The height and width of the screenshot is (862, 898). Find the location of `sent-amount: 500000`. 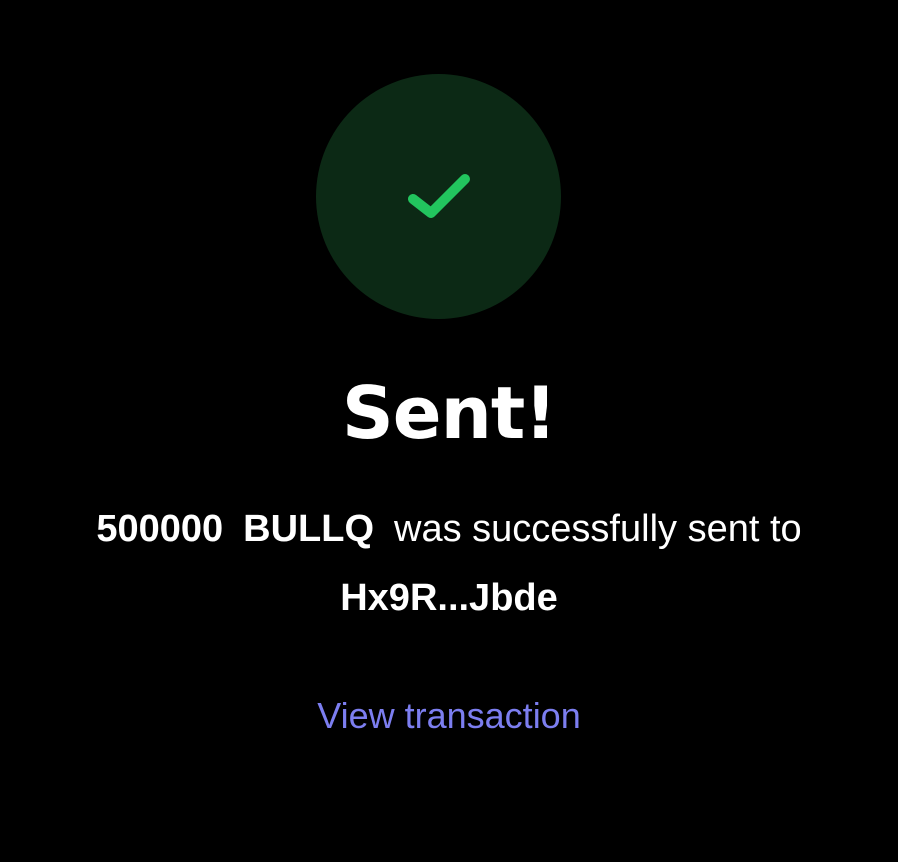

sent-amount: 500000 is located at coordinates (160, 529).